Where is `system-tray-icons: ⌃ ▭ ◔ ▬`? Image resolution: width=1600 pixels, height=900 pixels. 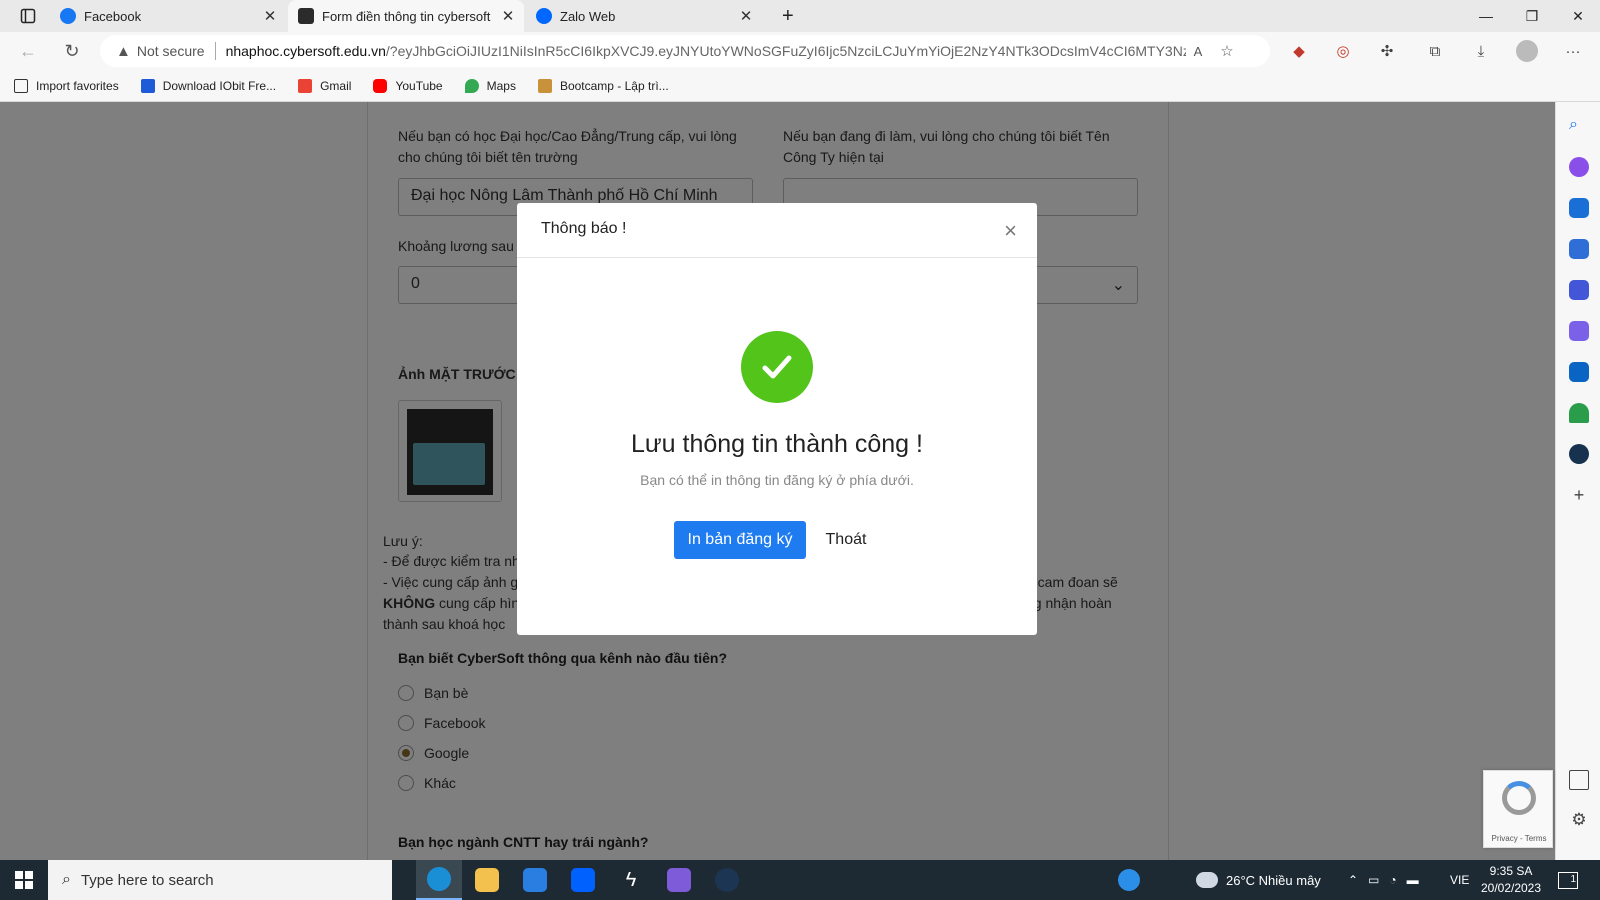 system-tray-icons: ⌃ ▭ ◔ ▬ is located at coordinates (1383, 880).